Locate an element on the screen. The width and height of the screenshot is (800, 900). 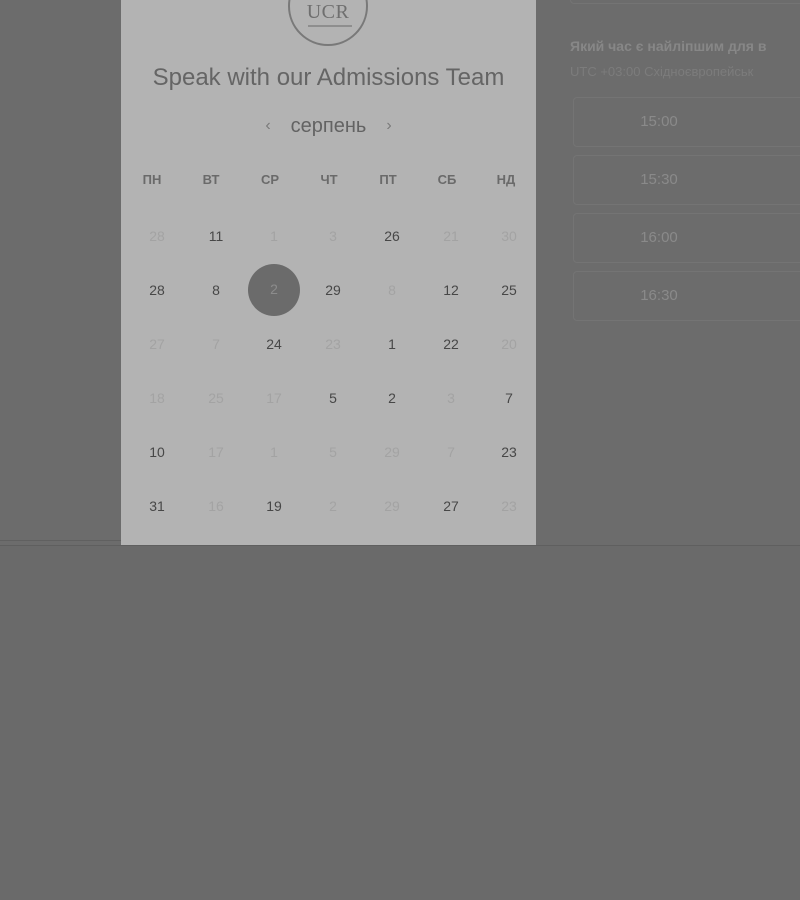
calendar-day: 10 is located at coordinates (157, 452).